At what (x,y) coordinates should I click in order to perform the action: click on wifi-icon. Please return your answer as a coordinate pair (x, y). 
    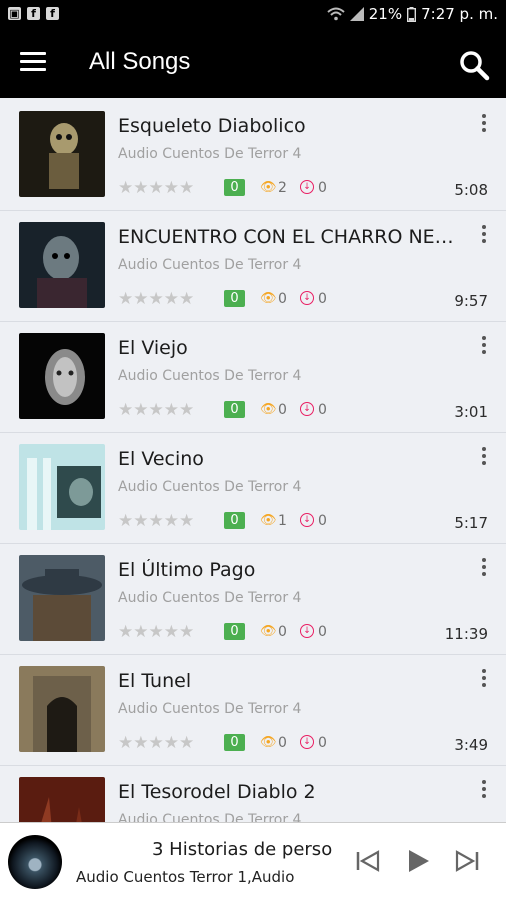
    Looking at the image, I should click on (336, 14).